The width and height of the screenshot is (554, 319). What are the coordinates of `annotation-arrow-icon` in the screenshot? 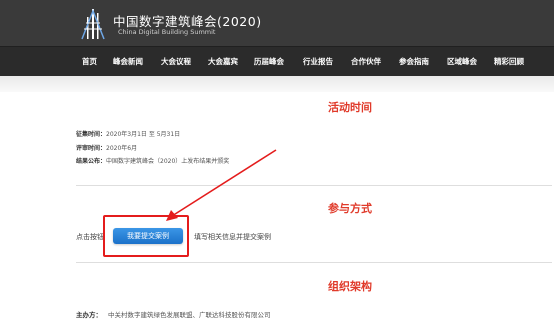 It's located at (221, 185).